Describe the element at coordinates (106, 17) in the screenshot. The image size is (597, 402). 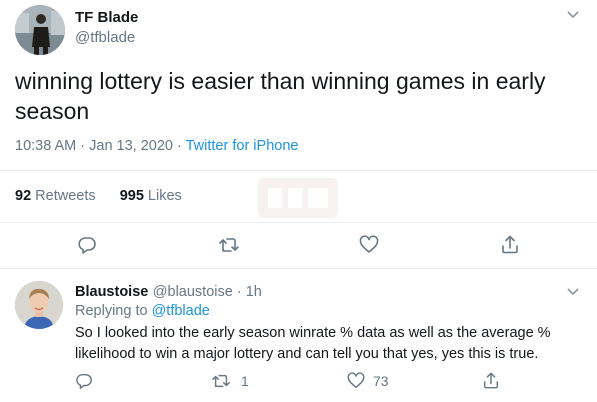
I see `author-name: TF Blade` at that location.